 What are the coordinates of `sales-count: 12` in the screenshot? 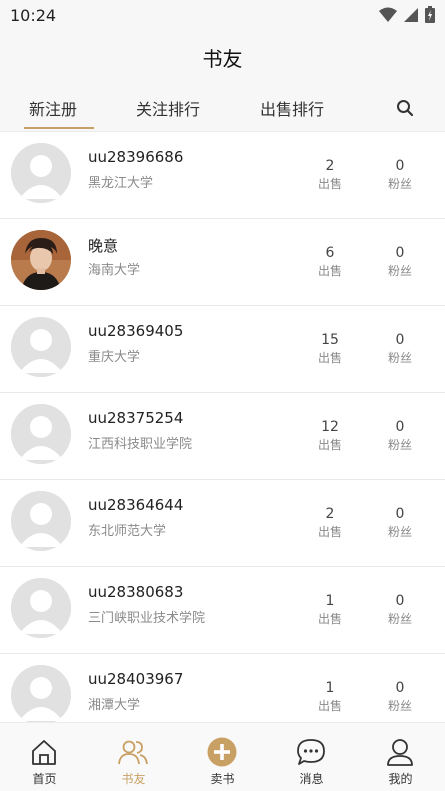 It's located at (330, 427).